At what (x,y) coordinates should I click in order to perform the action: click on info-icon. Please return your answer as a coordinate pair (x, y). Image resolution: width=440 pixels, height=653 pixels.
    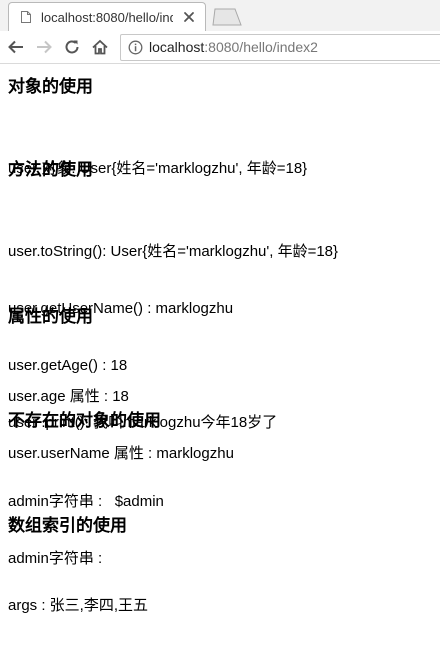
    Looking at the image, I should click on (135, 47).